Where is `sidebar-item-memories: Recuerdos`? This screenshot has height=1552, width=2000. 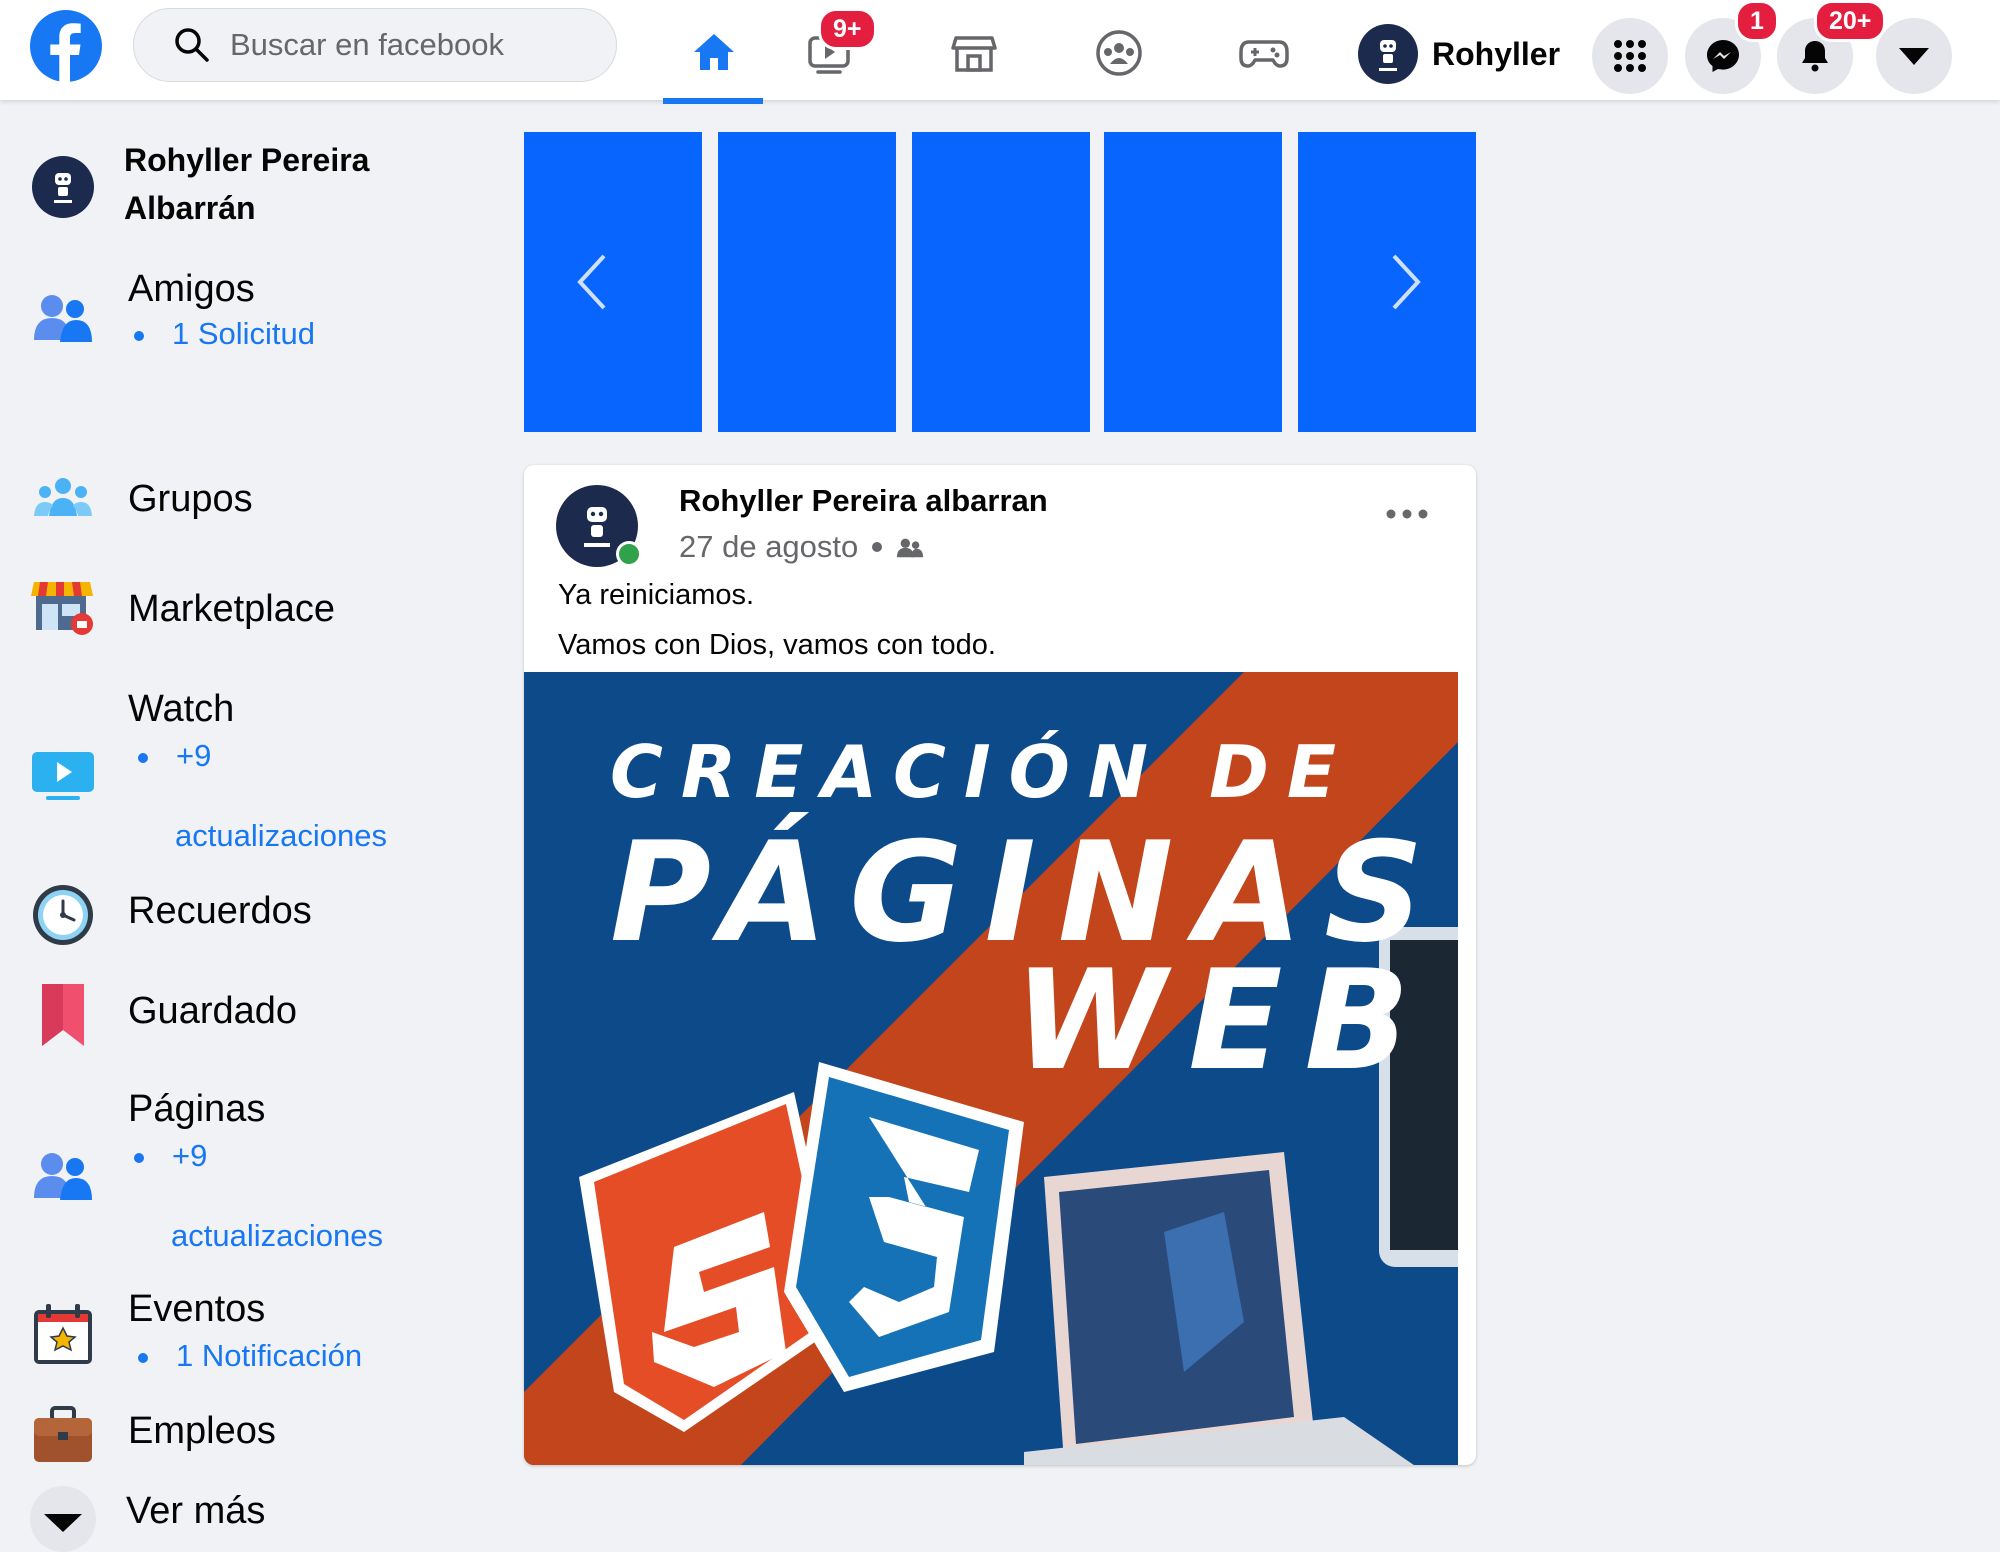
sidebar-item-memories: Recuerdos is located at coordinates (240, 921).